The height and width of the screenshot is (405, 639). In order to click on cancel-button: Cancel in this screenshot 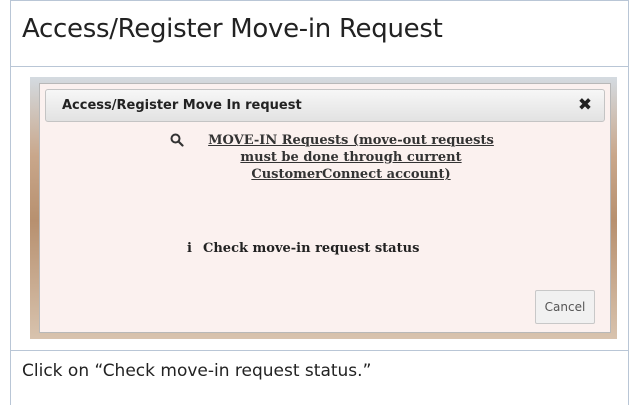, I will do `click(565, 307)`.